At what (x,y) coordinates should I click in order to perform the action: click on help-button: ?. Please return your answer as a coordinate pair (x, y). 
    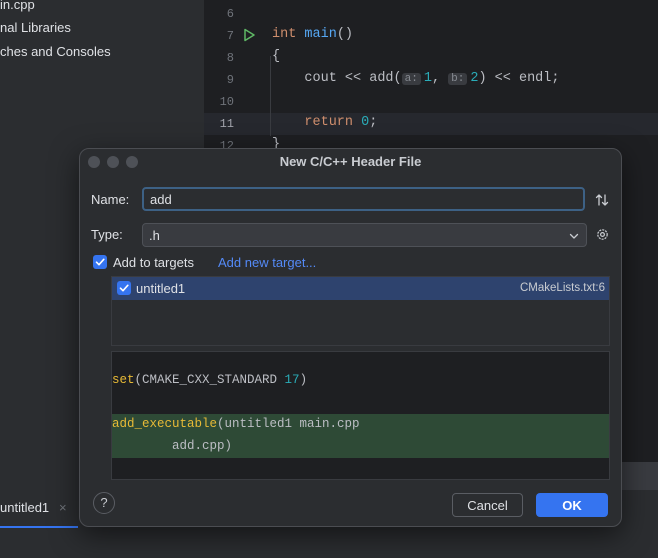
    Looking at the image, I should click on (104, 503).